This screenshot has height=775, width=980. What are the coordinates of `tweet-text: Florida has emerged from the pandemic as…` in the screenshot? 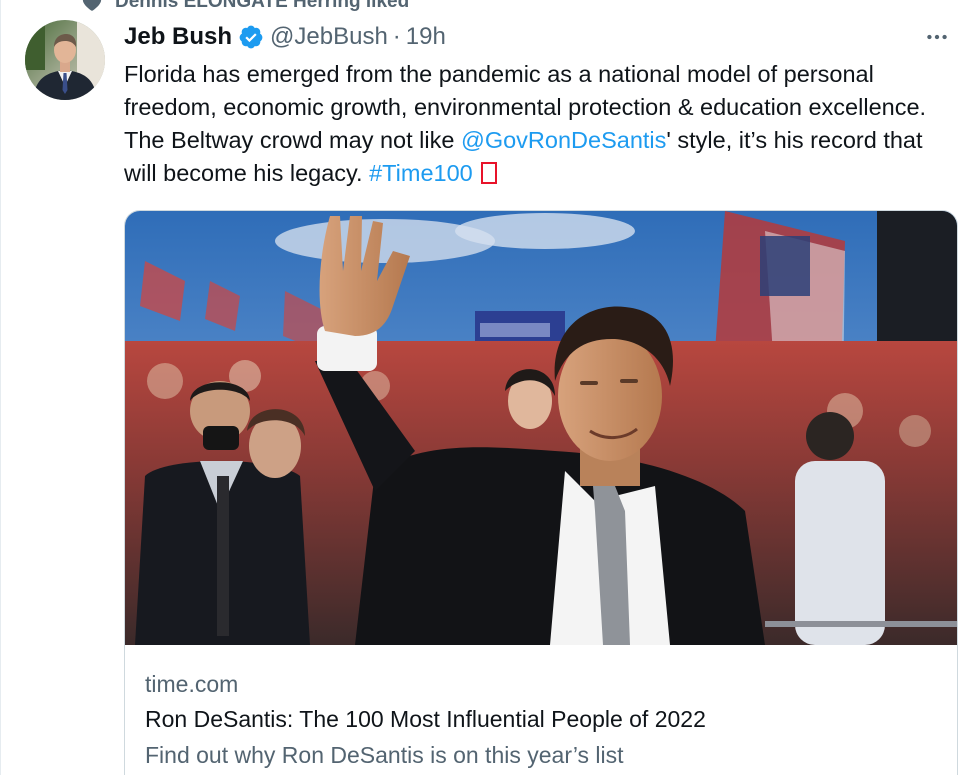 It's located at (541, 124).